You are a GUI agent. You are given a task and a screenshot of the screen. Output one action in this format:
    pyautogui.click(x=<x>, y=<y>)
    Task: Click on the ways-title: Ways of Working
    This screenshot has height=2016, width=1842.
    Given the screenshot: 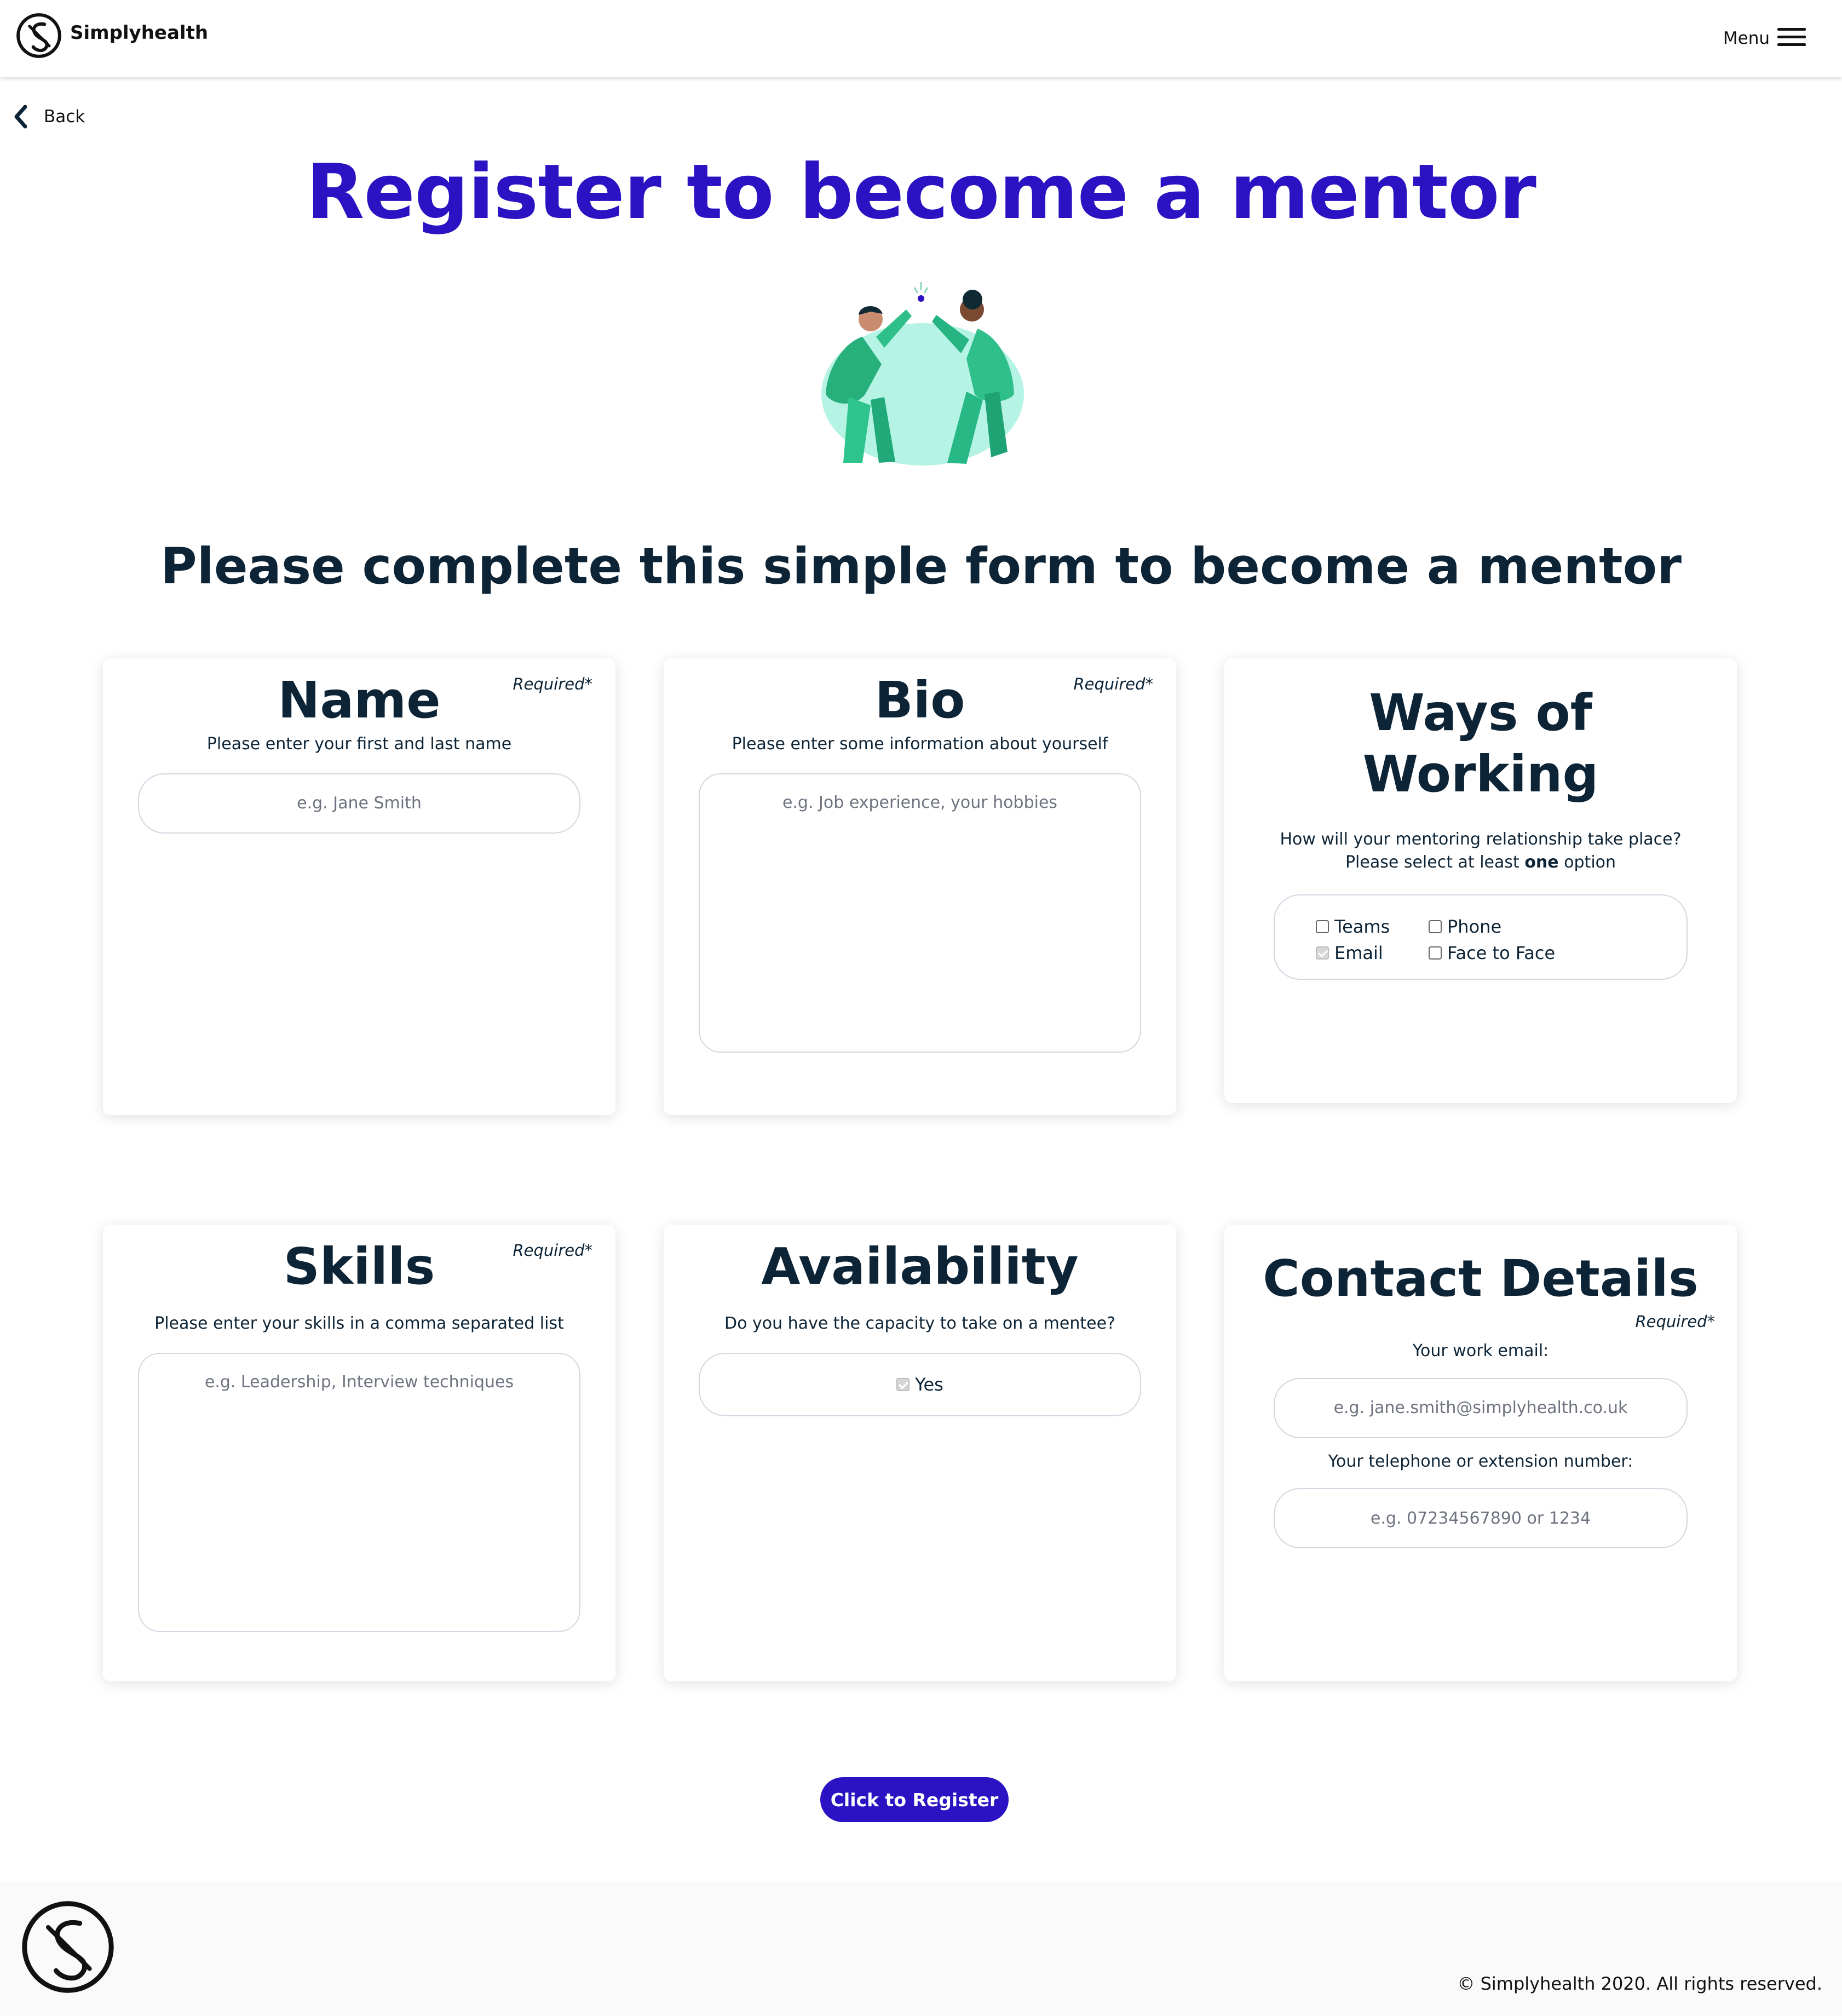 What is the action you would take?
    pyautogui.click(x=1480, y=731)
    